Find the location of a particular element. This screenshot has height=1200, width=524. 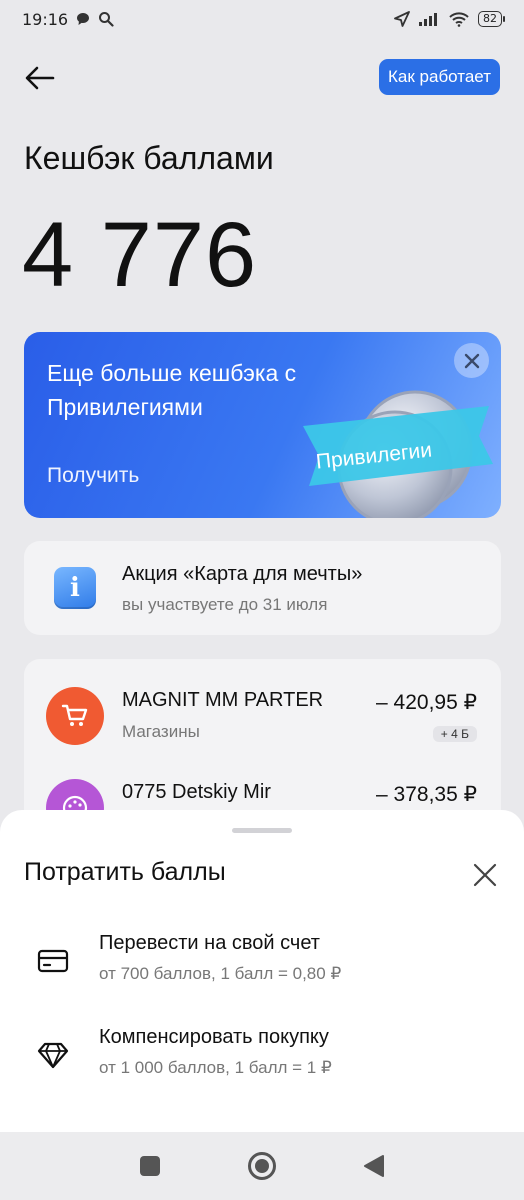

promo-close-button is located at coordinates (471, 360).